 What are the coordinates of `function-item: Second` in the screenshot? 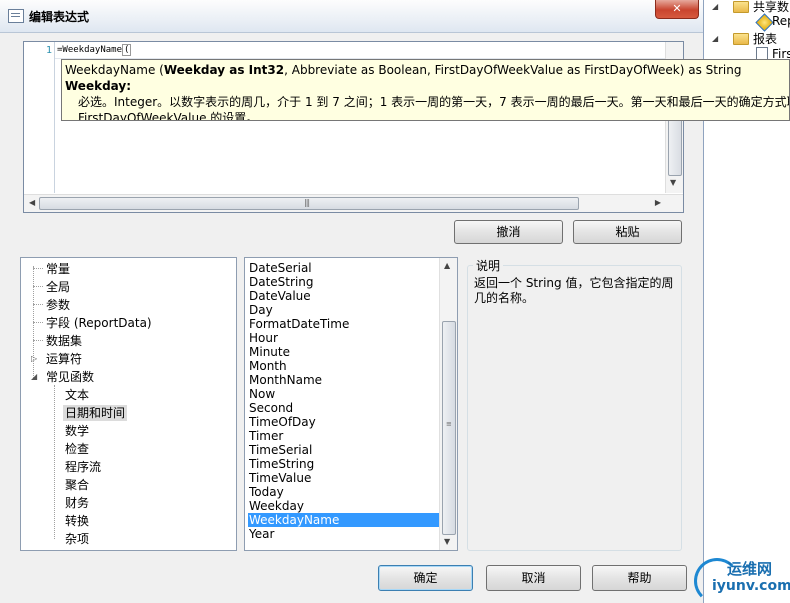 It's located at (344, 408).